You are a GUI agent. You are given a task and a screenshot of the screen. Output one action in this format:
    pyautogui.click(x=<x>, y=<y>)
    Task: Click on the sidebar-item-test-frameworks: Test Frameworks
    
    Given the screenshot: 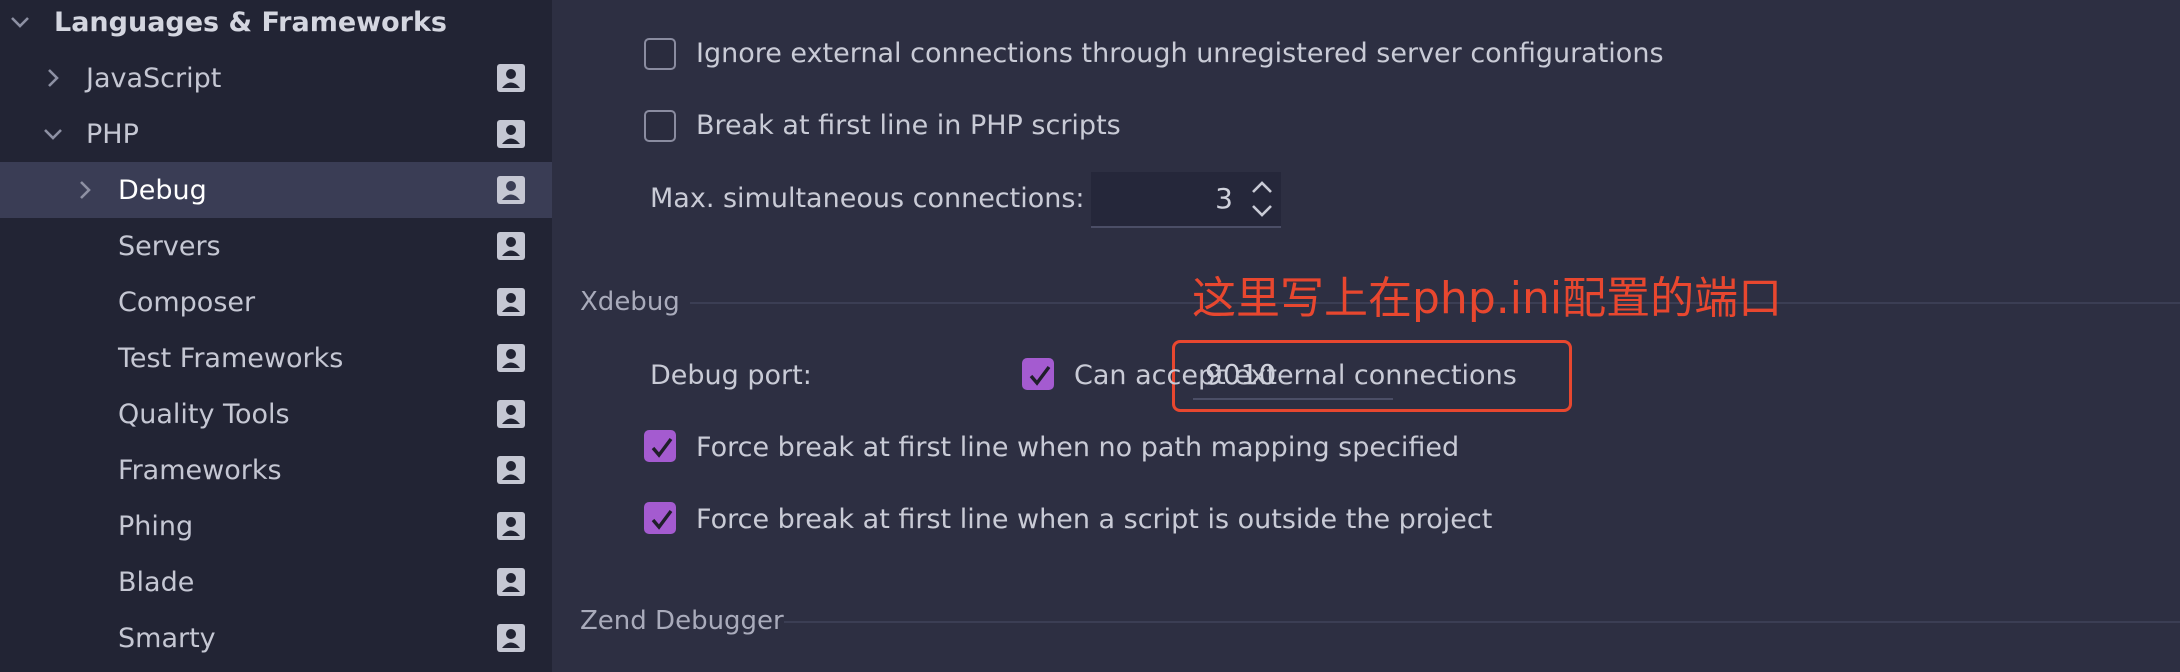 What is the action you would take?
    pyautogui.click(x=276, y=358)
    